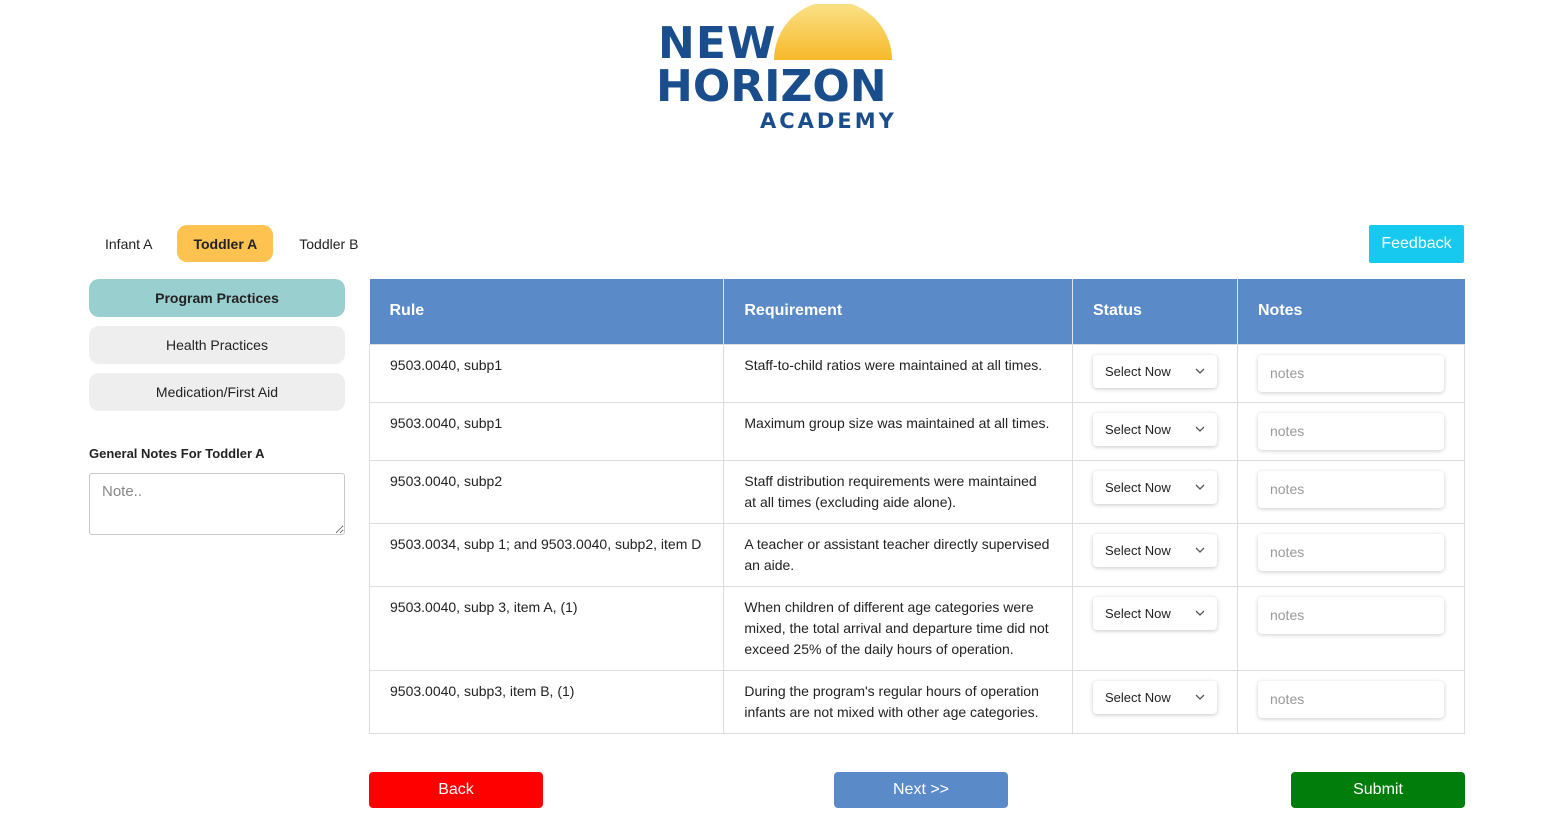 The width and height of the screenshot is (1558, 814). Describe the element at coordinates (177, 453) in the screenshot. I see `general-notes-label: General Notes For Toddler A` at that location.